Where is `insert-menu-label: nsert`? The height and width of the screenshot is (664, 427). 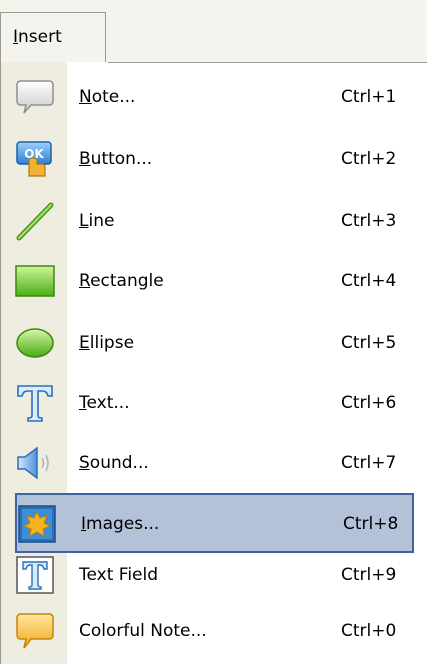
insert-menu-label: nsert is located at coordinates (40, 37).